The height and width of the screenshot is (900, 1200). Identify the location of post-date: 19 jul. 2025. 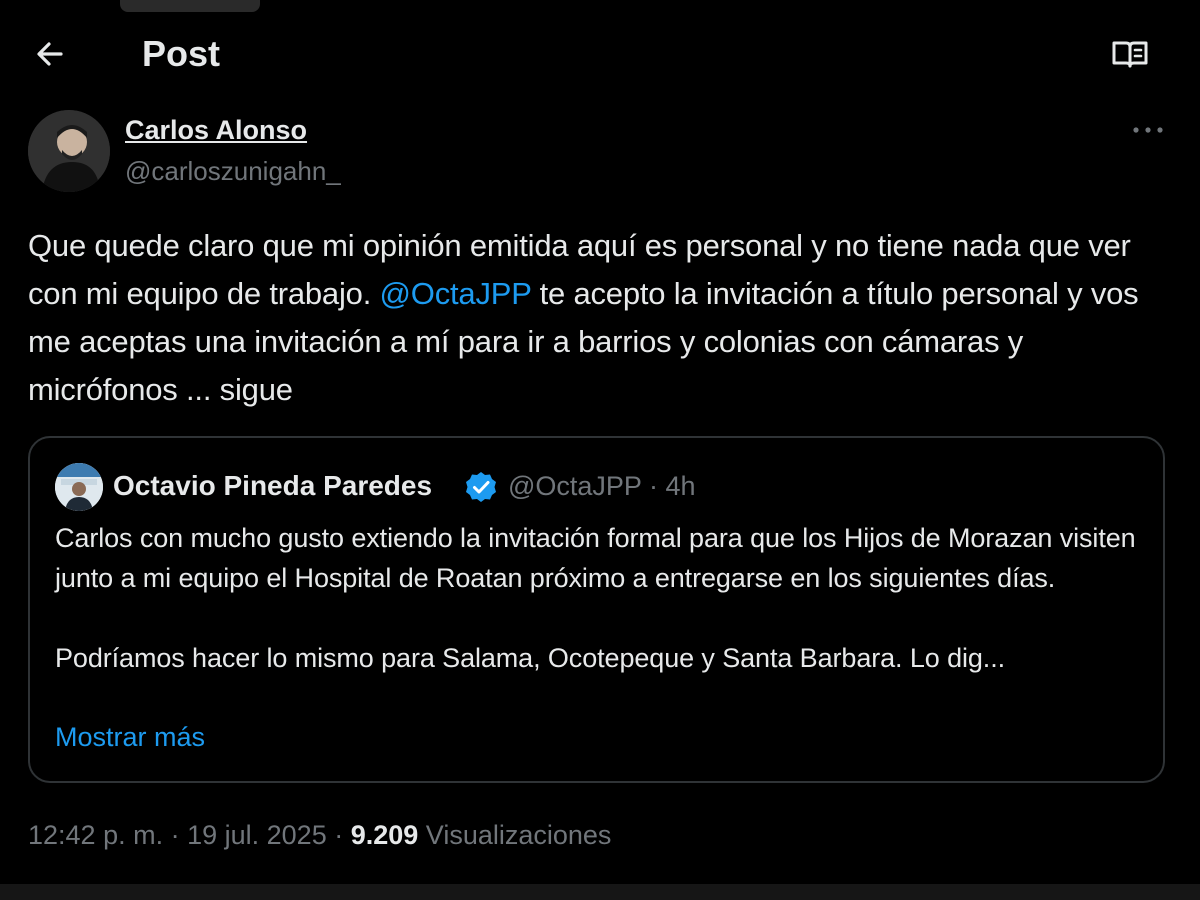
(257, 835).